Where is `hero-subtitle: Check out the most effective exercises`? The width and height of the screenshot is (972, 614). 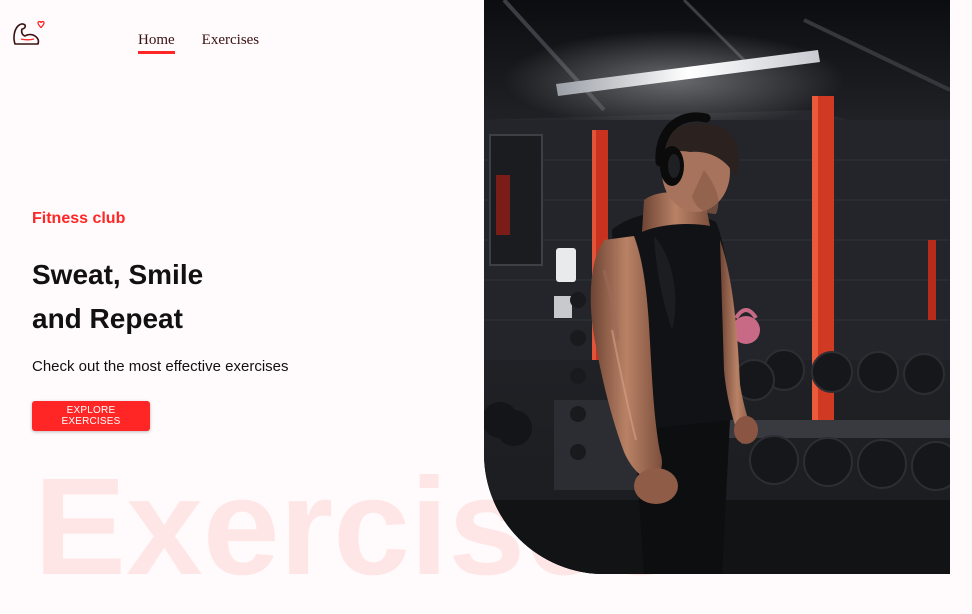
hero-subtitle: Check out the most effective exercises is located at coordinates (160, 366).